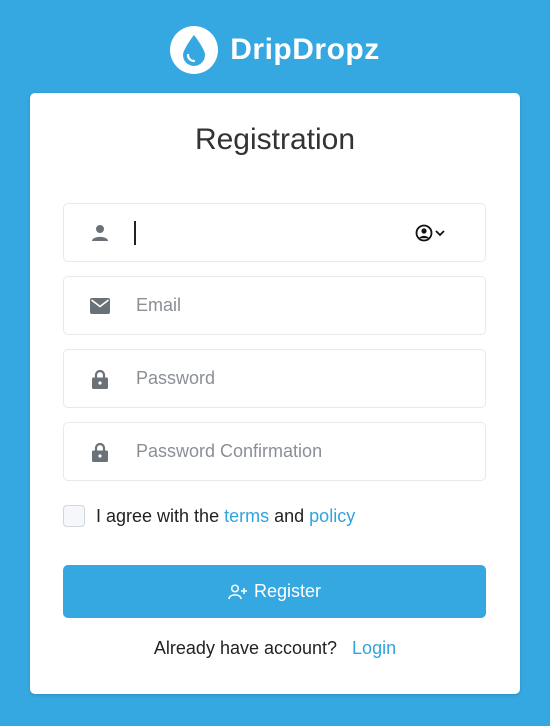  I want to click on avatar-select, so click(430, 233).